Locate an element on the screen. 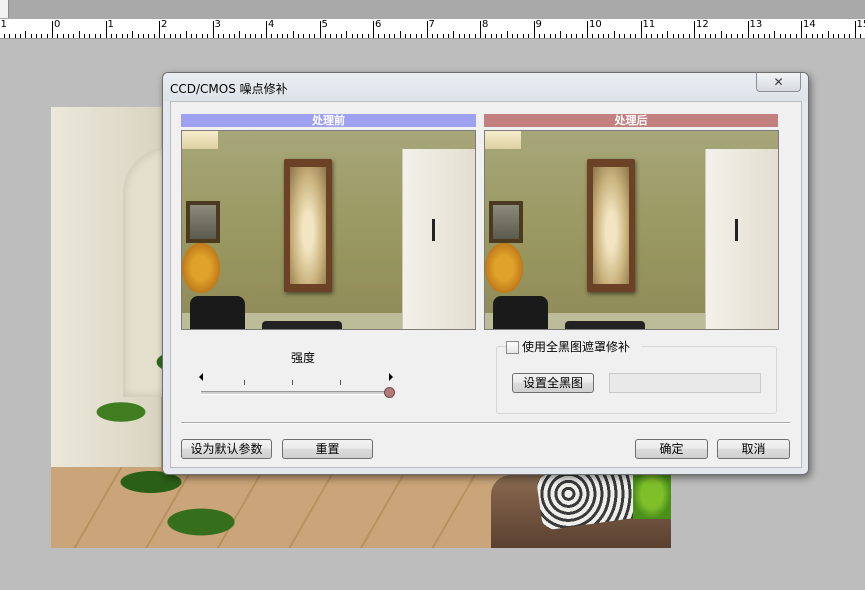 Image resolution: width=865 pixels, height=590 pixels. ruler-number: 11 is located at coordinates (649, 24).